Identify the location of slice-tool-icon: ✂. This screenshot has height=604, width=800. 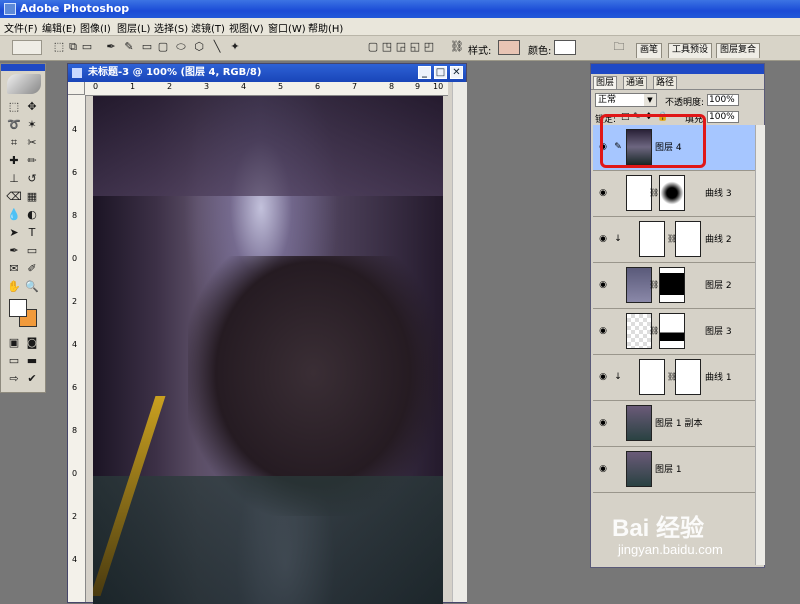
(32, 143).